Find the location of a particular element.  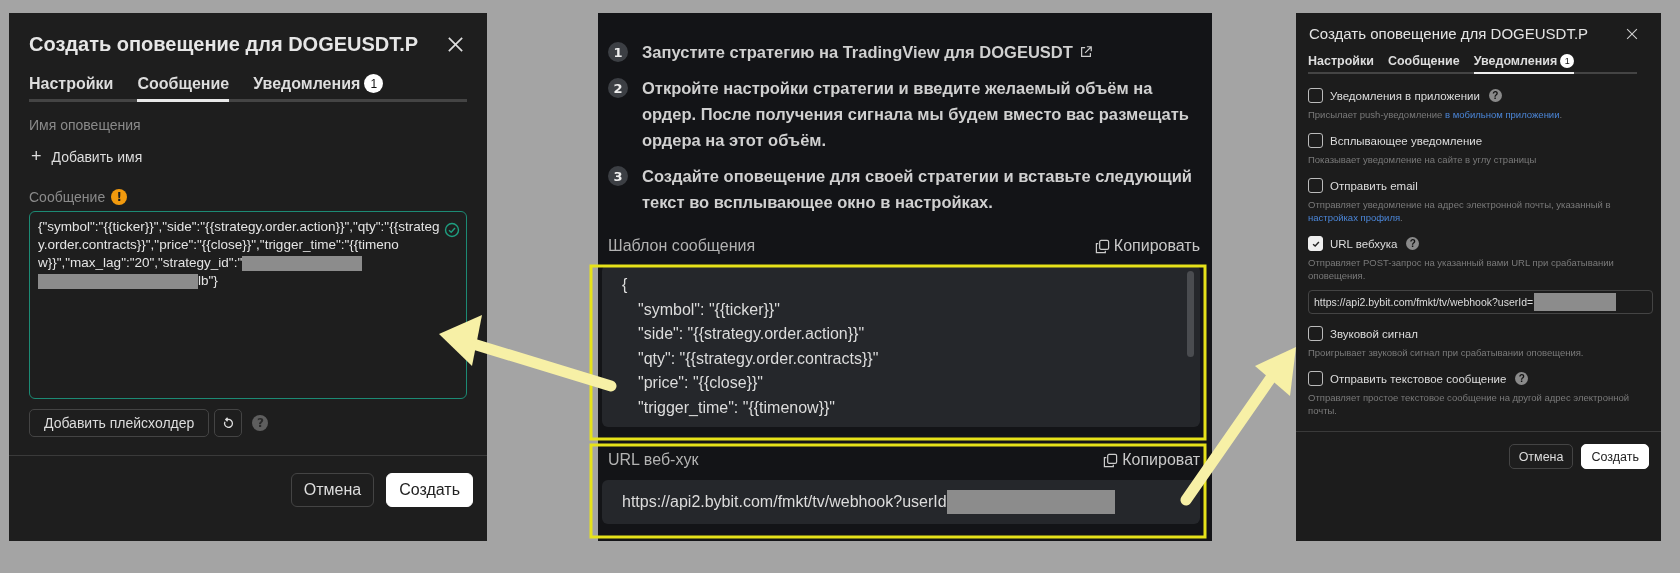

option-description: Отправляет уведомление на адрес электронной почты, указанный в настройках профиля. is located at coordinates (1460, 211).